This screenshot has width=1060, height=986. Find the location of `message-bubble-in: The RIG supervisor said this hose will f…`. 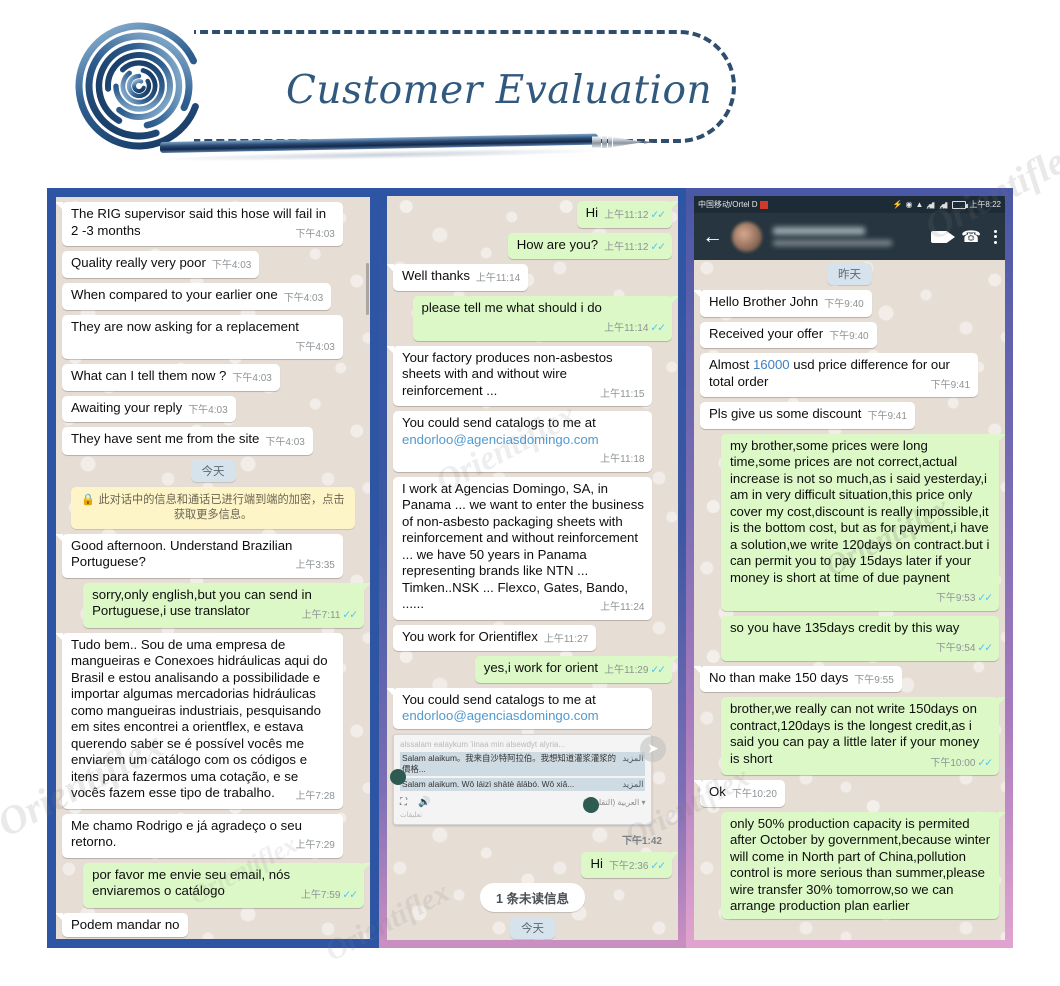

message-bubble-in: The RIG supervisor said this hose will f… is located at coordinates (199, 224).